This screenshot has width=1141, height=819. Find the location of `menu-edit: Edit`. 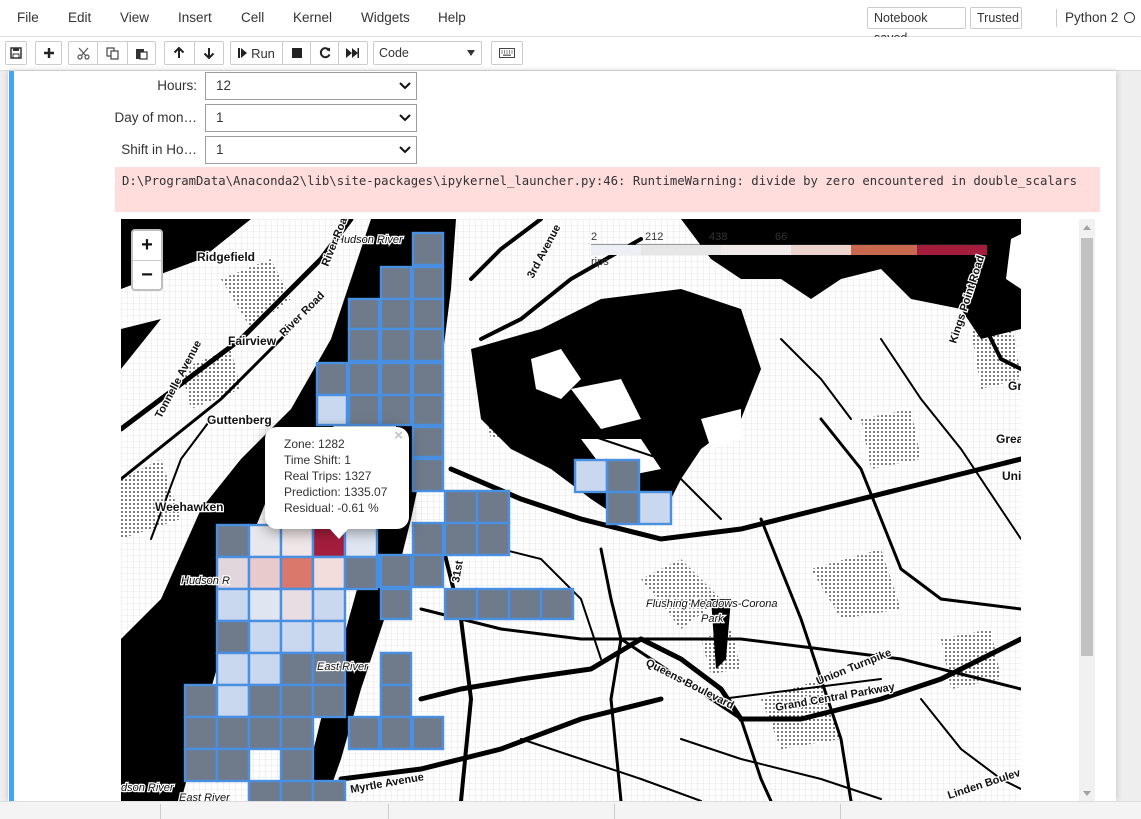

menu-edit: Edit is located at coordinates (79, 18).